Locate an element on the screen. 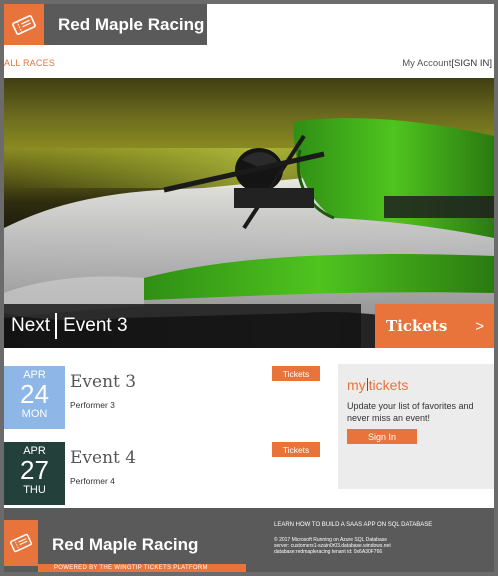 The width and height of the screenshot is (498, 576). event-title: Event 3 is located at coordinates (103, 382).